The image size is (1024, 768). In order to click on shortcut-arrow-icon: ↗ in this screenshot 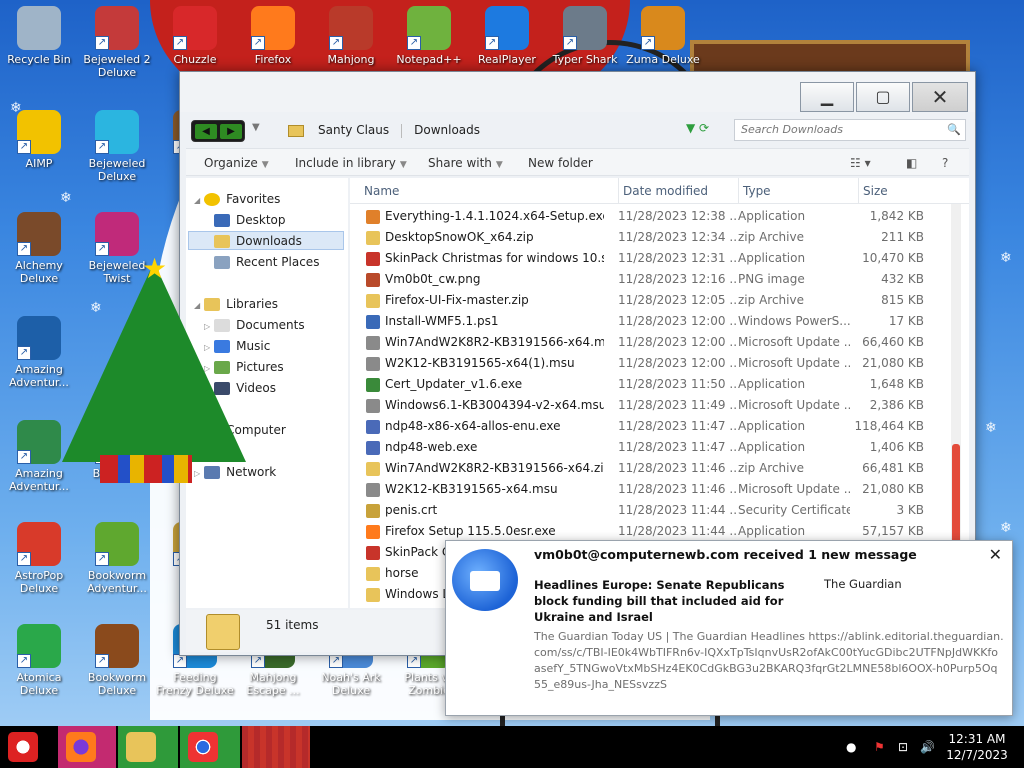, I will do `click(24, 353)`.